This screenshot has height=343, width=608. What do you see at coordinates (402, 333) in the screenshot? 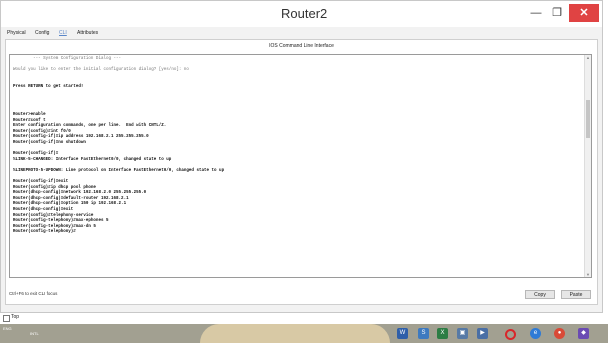
I see `word-icon: W` at bounding box center [402, 333].